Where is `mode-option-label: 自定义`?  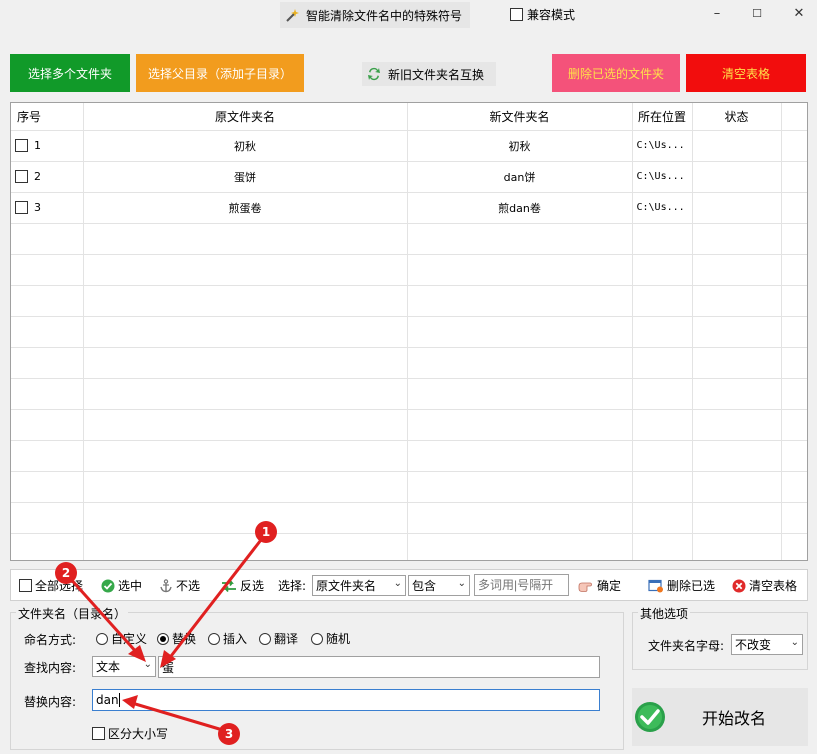 mode-option-label: 自定义 is located at coordinates (129, 639).